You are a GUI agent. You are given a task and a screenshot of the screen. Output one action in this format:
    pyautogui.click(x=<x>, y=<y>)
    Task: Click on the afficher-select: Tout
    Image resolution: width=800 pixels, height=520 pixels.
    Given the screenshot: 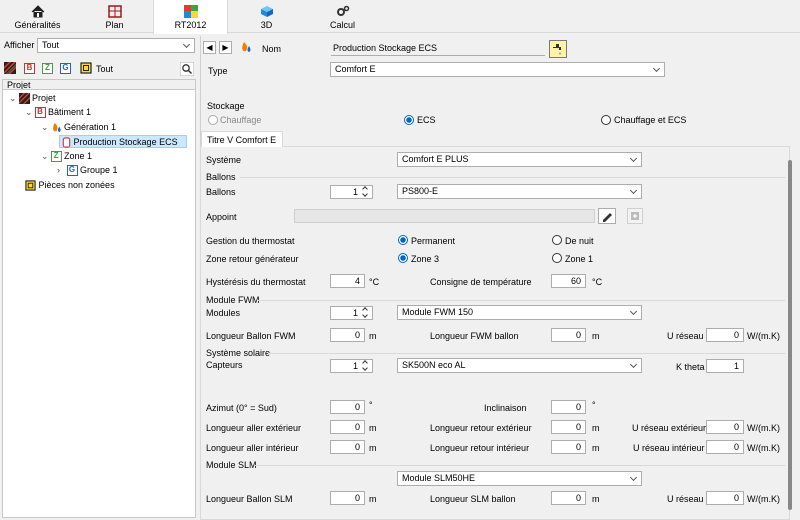 What is the action you would take?
    pyautogui.click(x=116, y=45)
    